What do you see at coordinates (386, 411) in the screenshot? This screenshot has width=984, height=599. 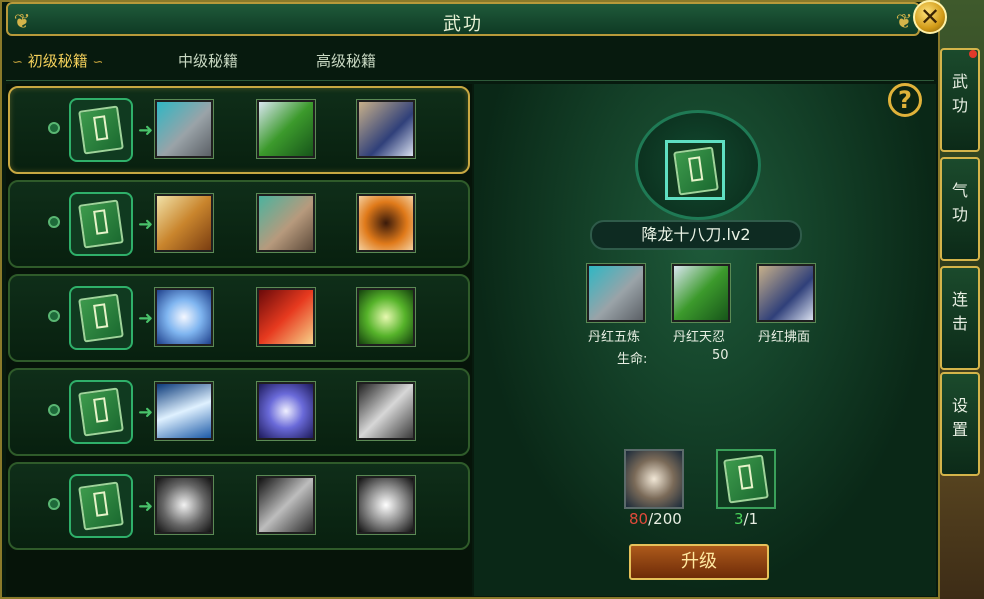 I see `white-rune-icon` at bounding box center [386, 411].